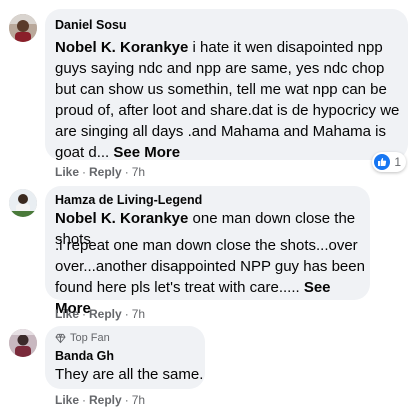 Image resolution: width=408 pixels, height=412 pixels. What do you see at coordinates (382, 162) in the screenshot?
I see `like-icon` at bounding box center [382, 162].